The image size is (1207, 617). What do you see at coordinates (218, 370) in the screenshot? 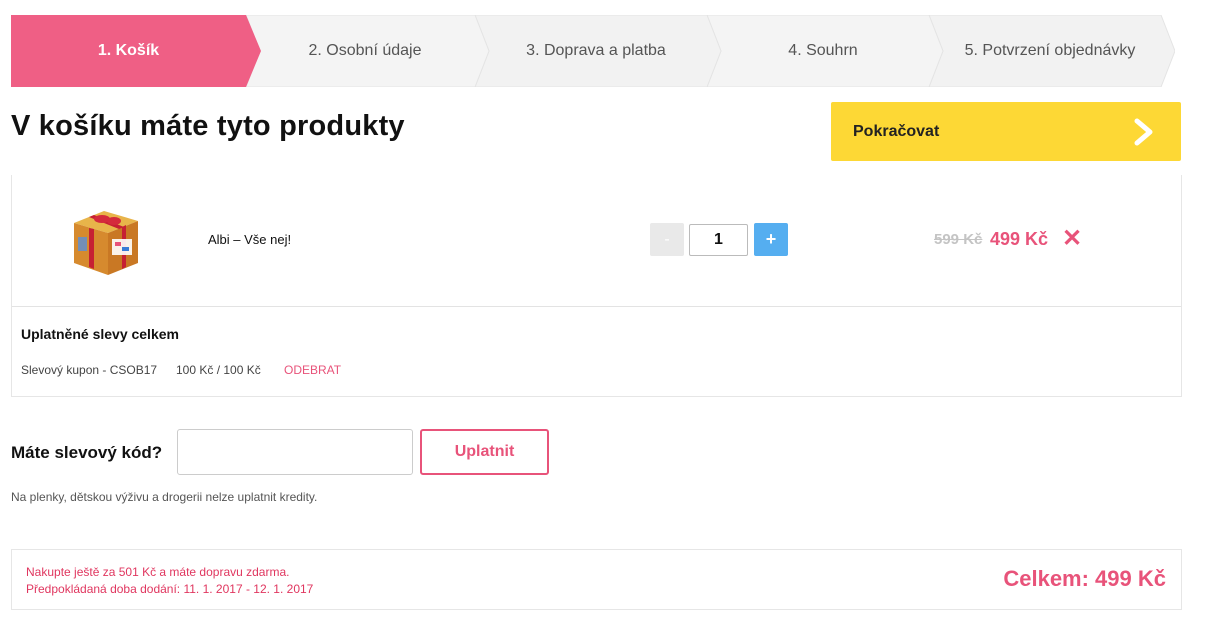
I see `coupon-amount: 100 Kč / 100 Kč` at bounding box center [218, 370].